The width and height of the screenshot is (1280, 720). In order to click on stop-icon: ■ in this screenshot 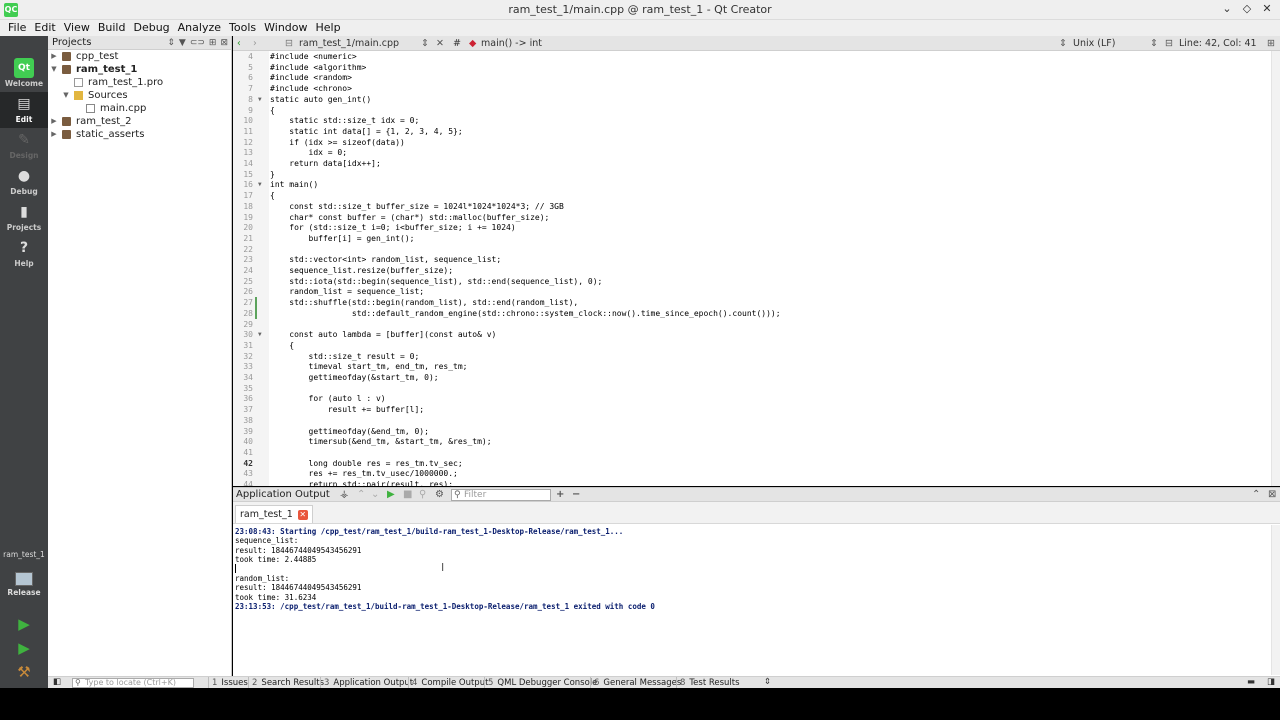, I will do `click(407, 495)`.